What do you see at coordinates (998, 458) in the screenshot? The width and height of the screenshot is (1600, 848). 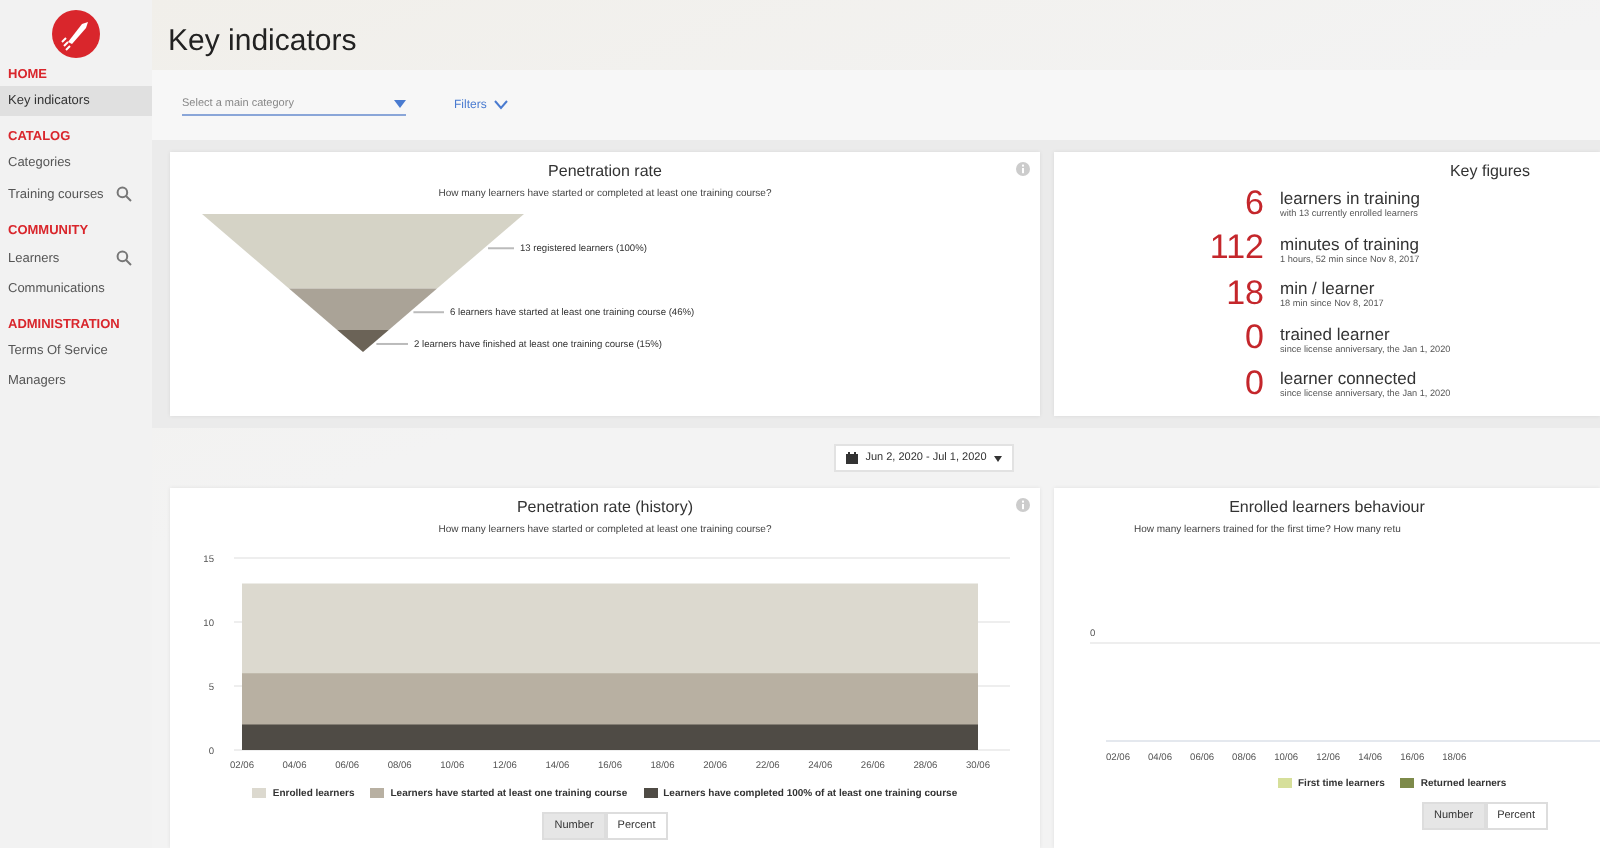 I see `caret-icon` at bounding box center [998, 458].